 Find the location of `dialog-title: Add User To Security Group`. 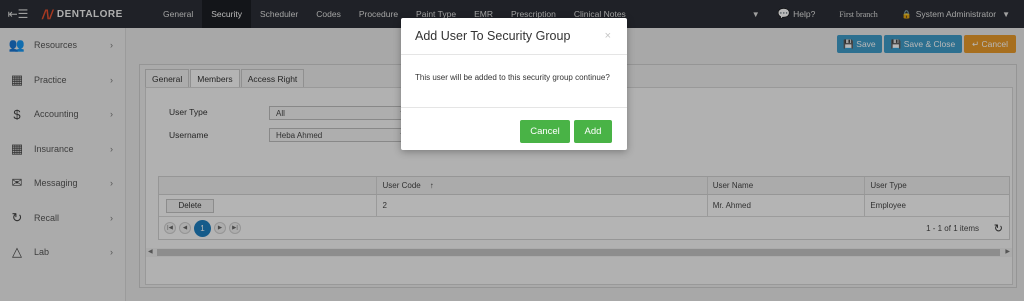

dialog-title: Add User To Security Group is located at coordinates (493, 36).